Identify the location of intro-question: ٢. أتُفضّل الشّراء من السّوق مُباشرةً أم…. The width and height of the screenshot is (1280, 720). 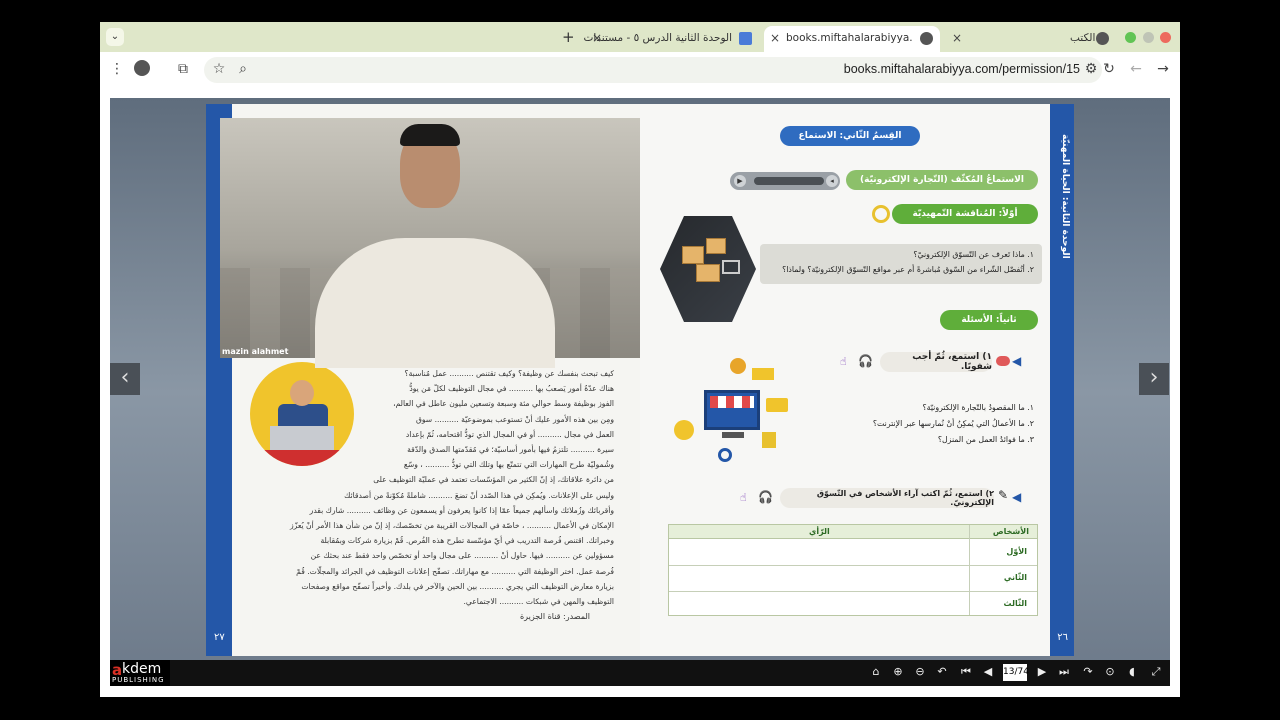
(908, 269).